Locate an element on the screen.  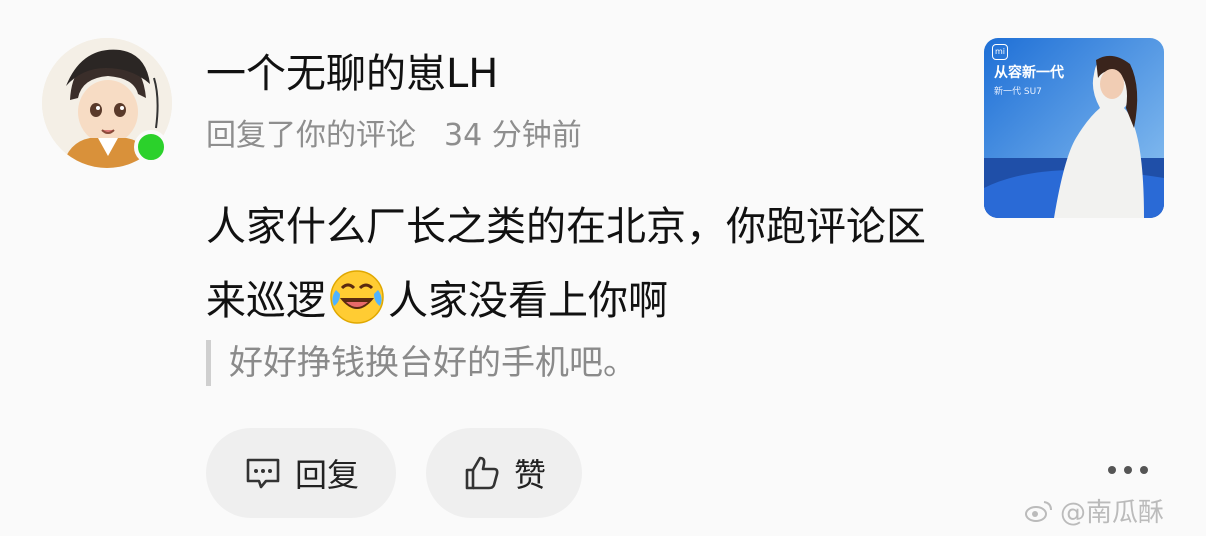
more-options-icon is located at coordinates (1128, 470).